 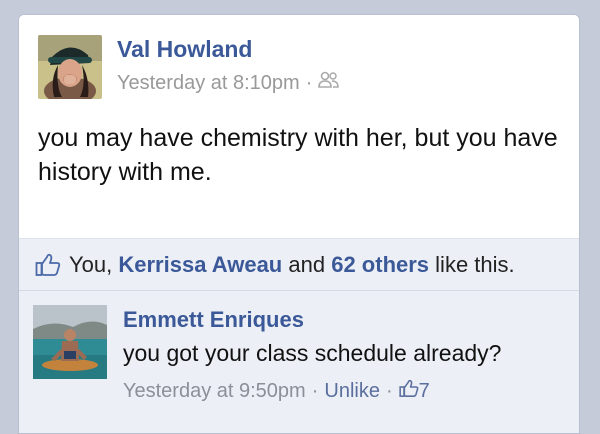 What do you see at coordinates (380, 265) in the screenshot?
I see `others-link: 62 others` at bounding box center [380, 265].